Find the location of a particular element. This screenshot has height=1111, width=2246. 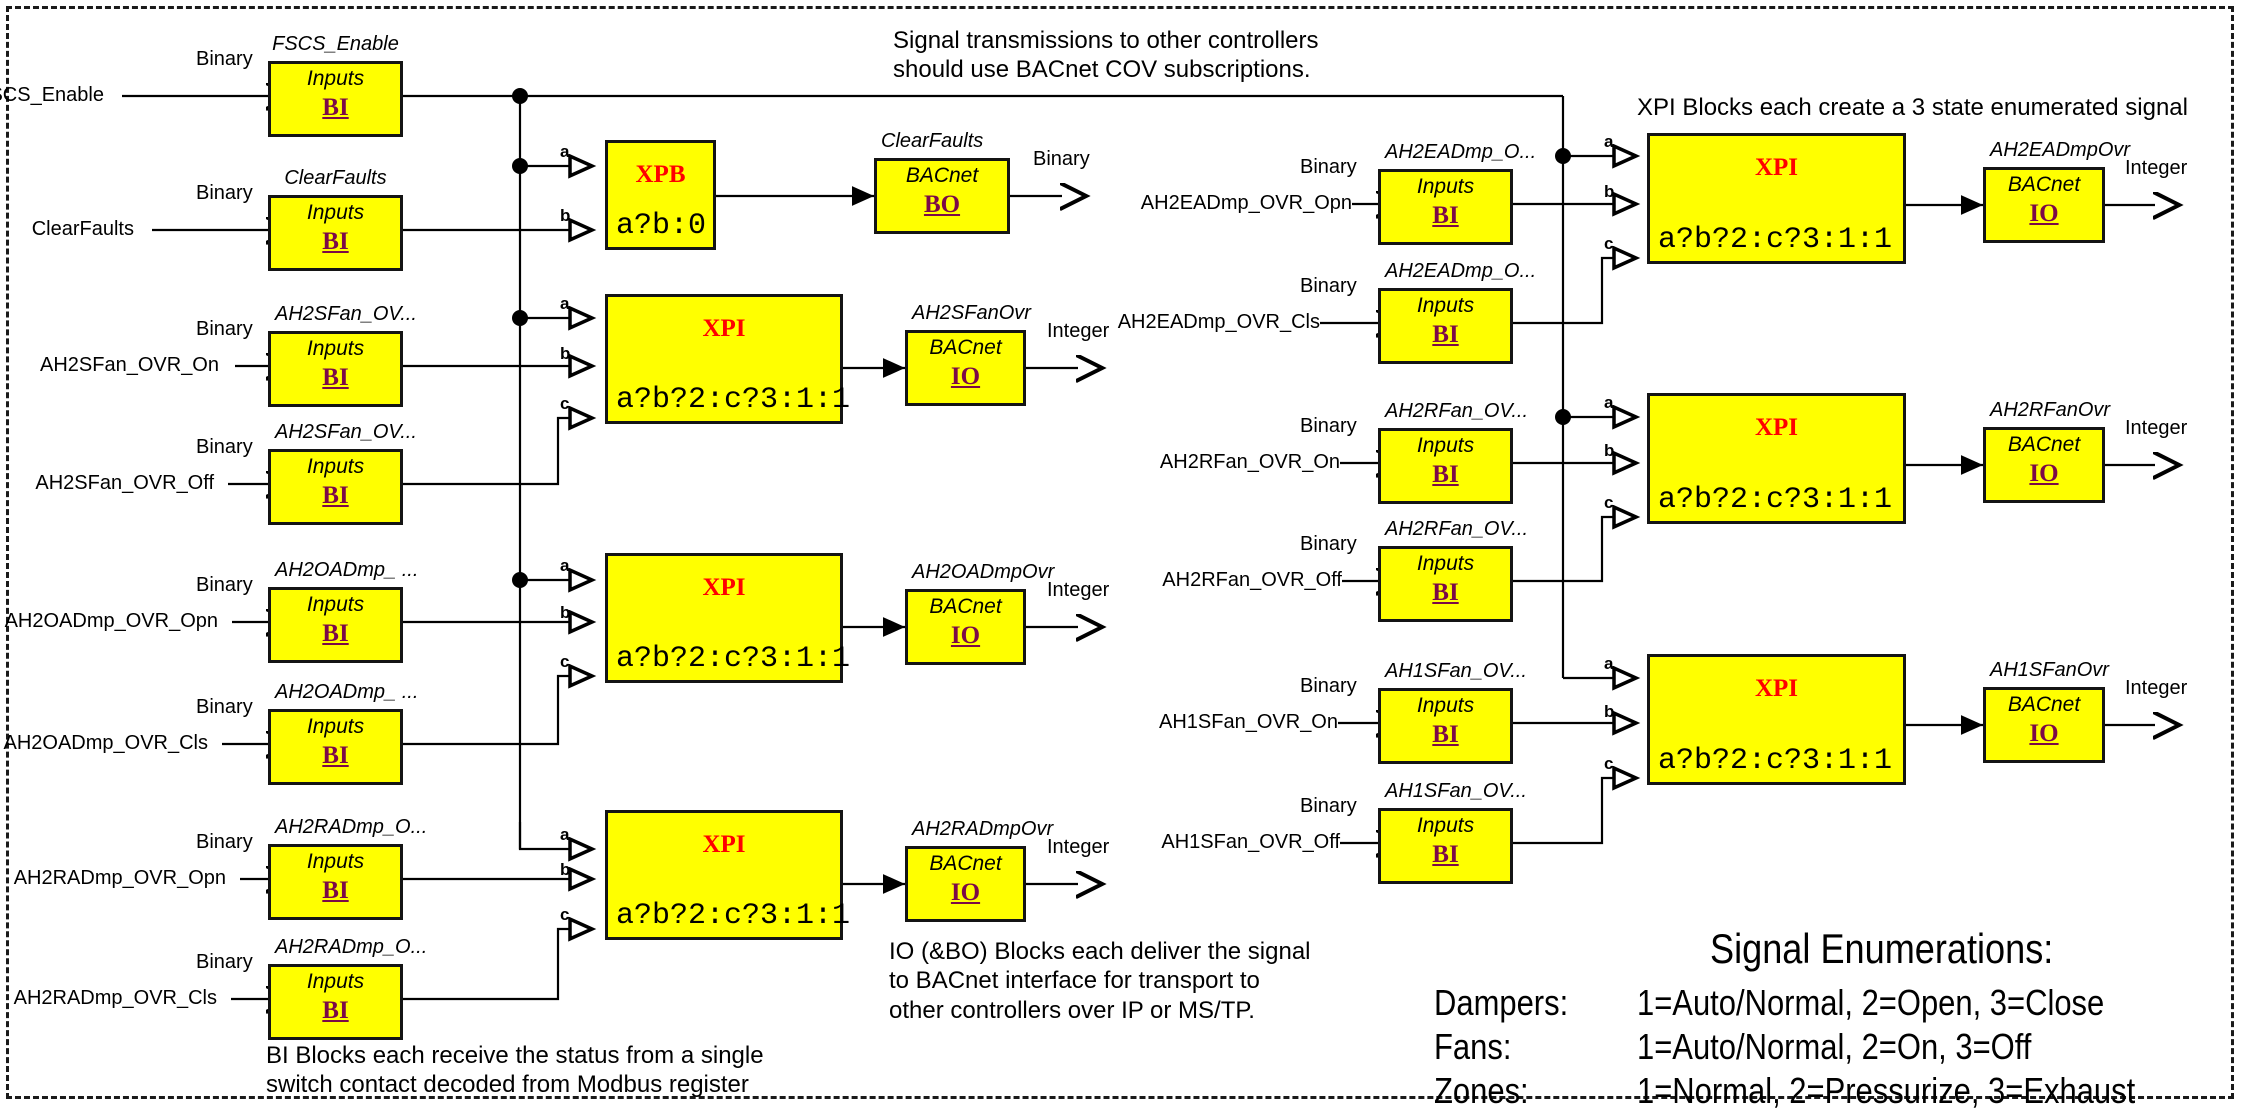

bi-block-ah2eadmp-ovr-opn: AH2EADmp_O... Inputs BI is located at coordinates (1457, 193).